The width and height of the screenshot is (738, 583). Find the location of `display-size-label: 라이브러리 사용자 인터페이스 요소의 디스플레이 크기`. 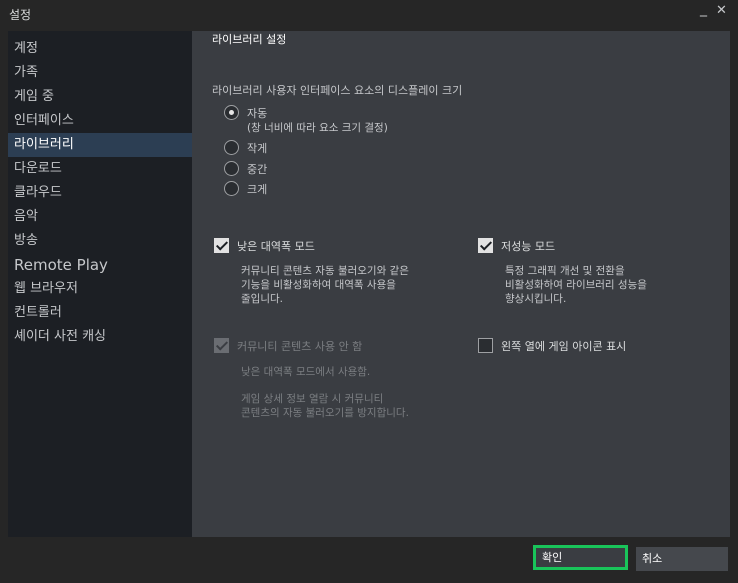

display-size-label: 라이브러리 사용자 인터페이스 요소의 디스플레이 크기 is located at coordinates (337, 90).